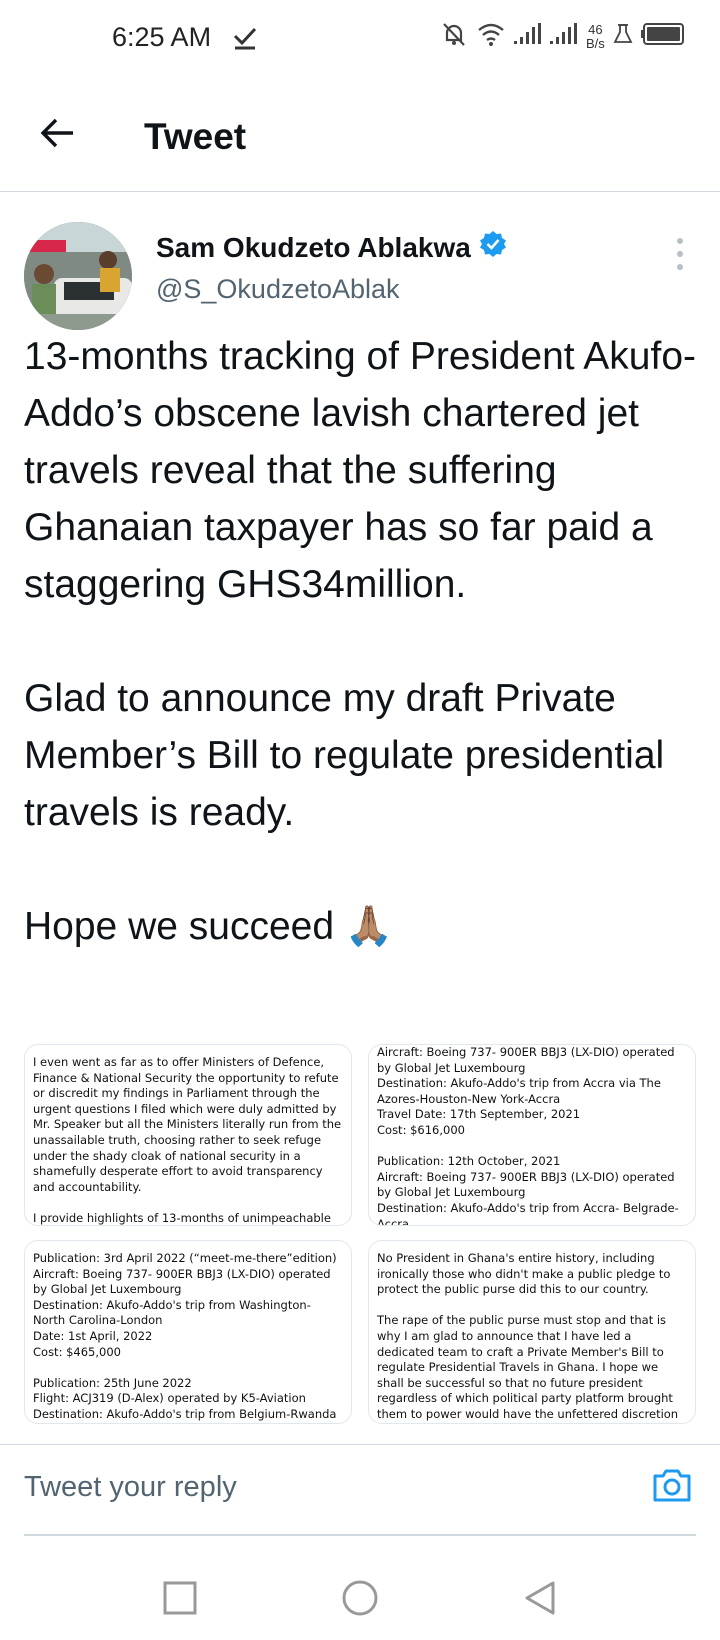  I want to click on battery-icon, so click(662, 36).